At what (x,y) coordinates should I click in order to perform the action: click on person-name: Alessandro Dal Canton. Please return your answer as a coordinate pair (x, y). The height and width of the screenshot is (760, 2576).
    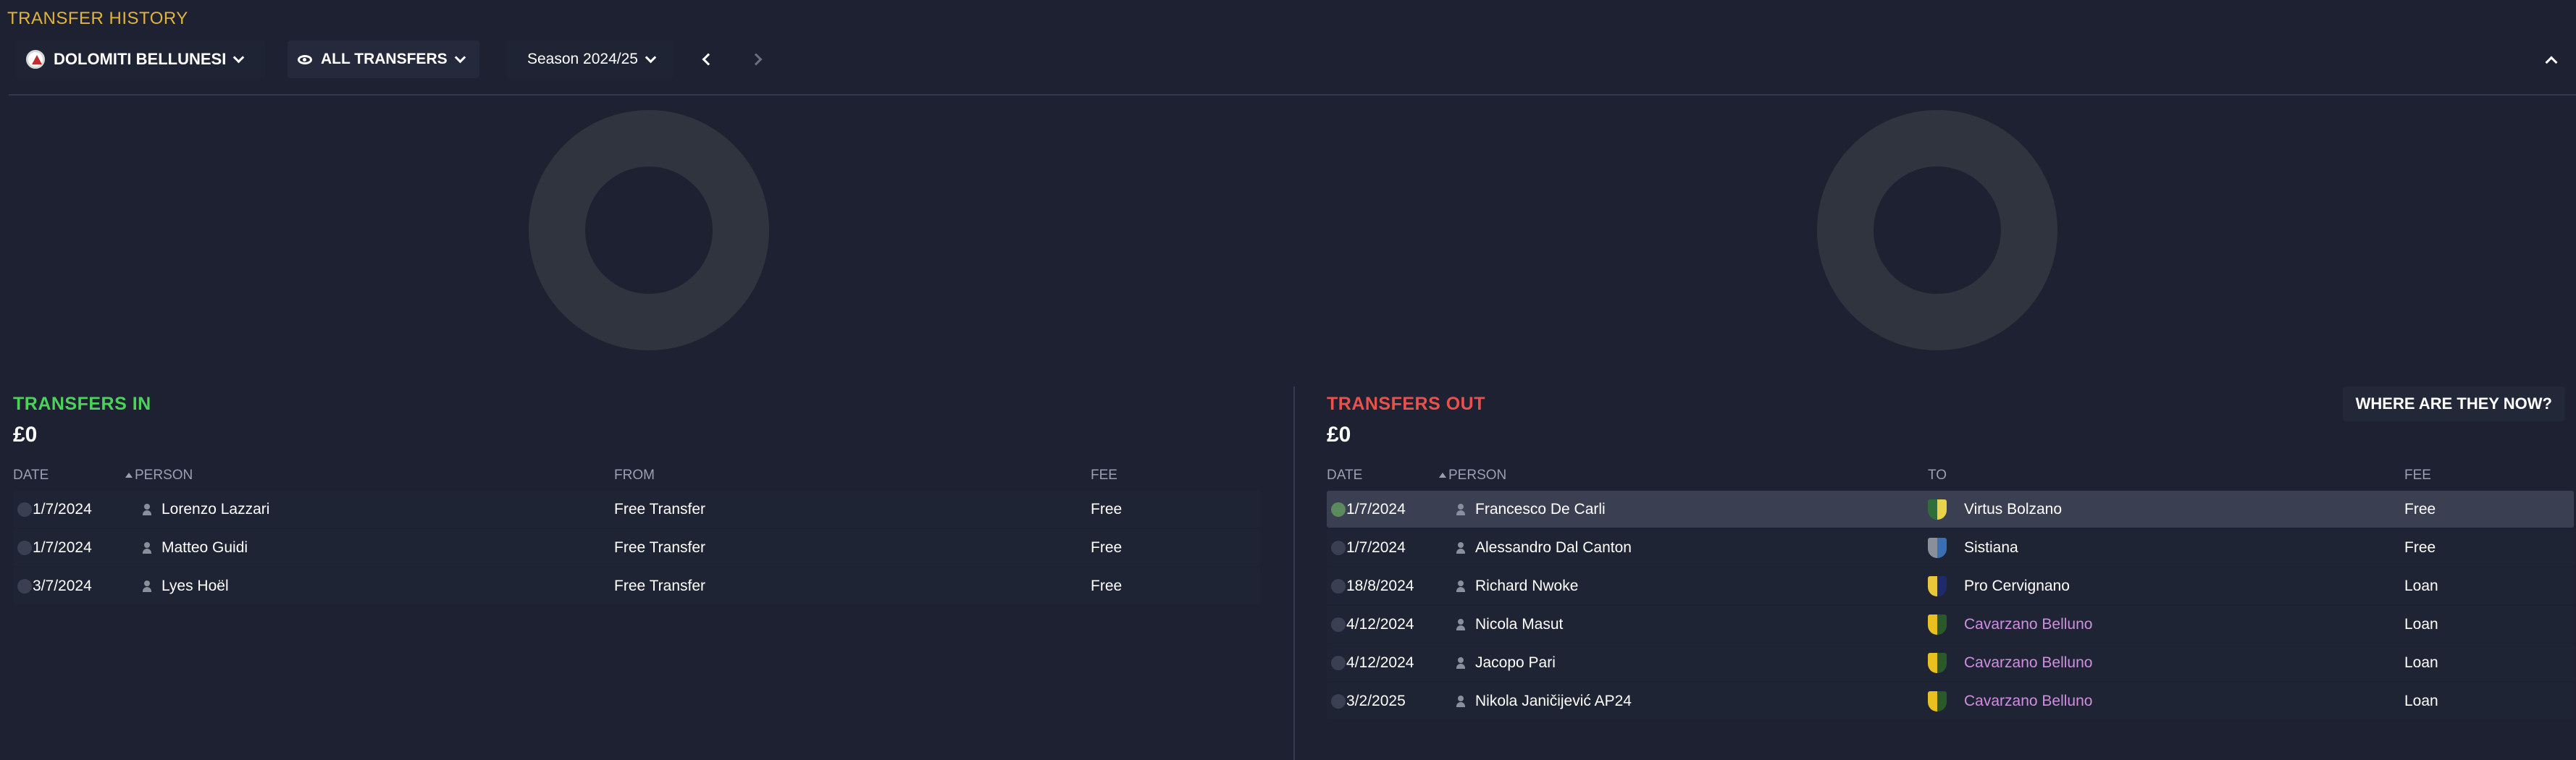
    Looking at the image, I should click on (1553, 548).